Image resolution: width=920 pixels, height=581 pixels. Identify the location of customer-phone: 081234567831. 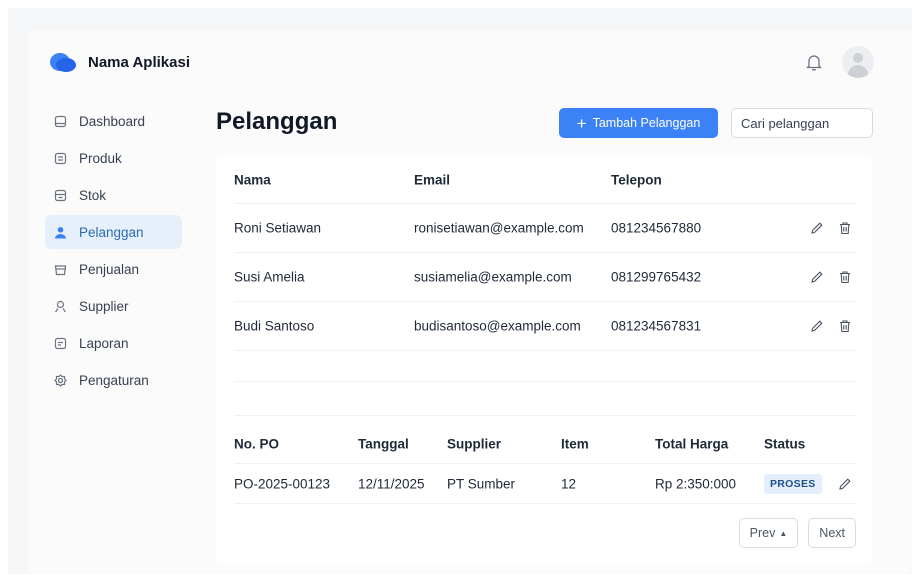
(656, 326).